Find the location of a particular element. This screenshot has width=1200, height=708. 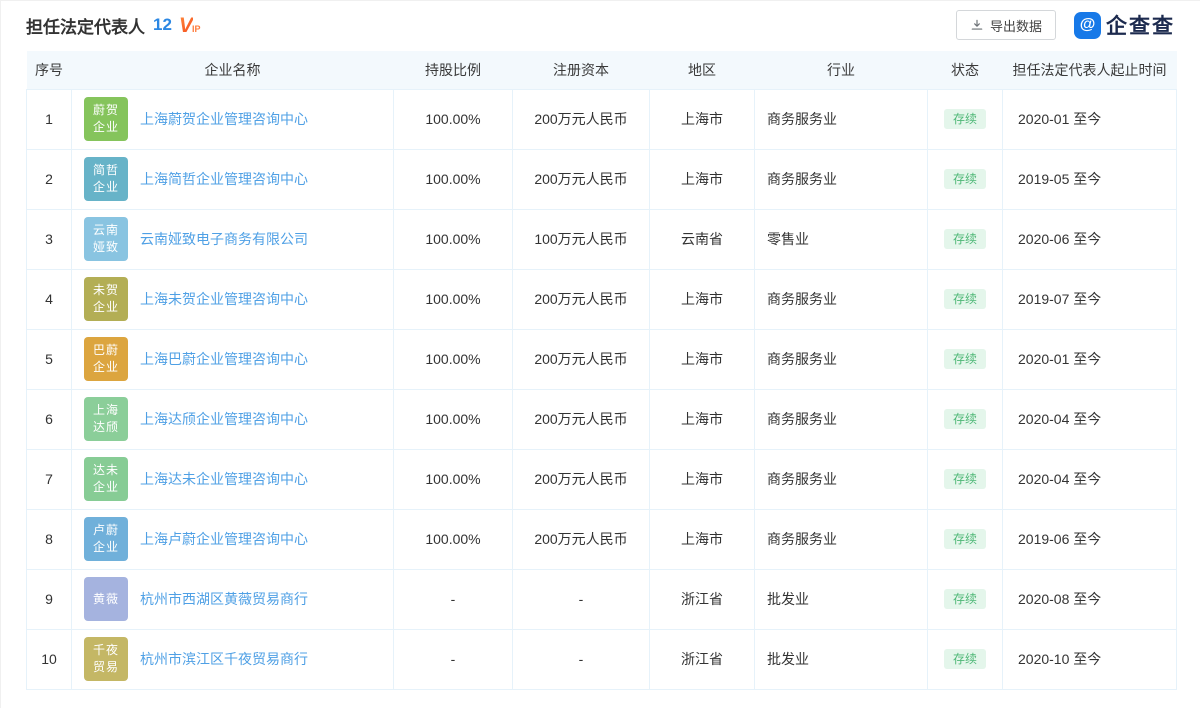

company-cell: 简哲 企业 上海简哲企业管理咨询中心 is located at coordinates (232, 179).